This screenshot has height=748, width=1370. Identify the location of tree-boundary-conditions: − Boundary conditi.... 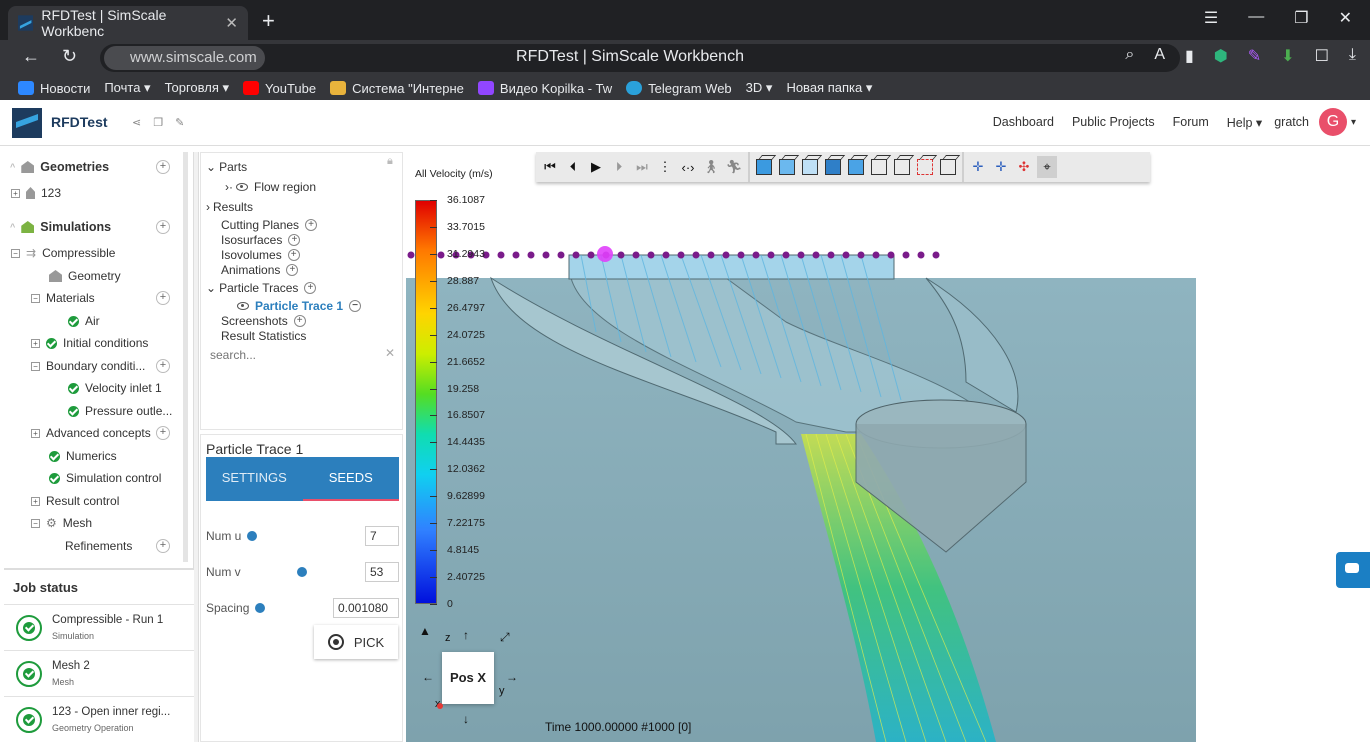
(88, 366).